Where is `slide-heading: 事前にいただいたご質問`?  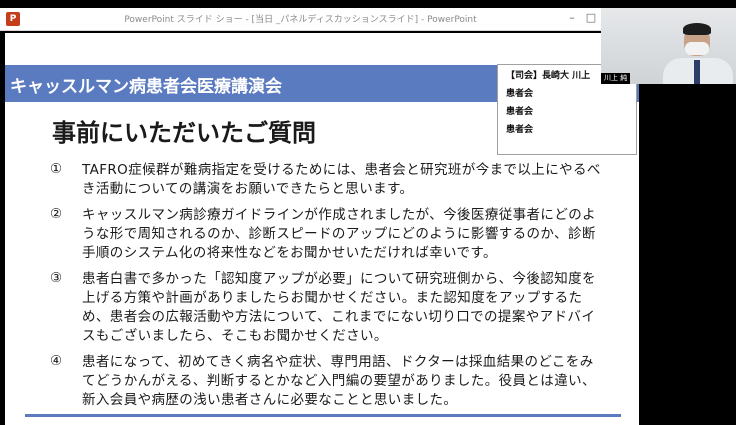 slide-heading: 事前にいただいたご質問 is located at coordinates (184, 133).